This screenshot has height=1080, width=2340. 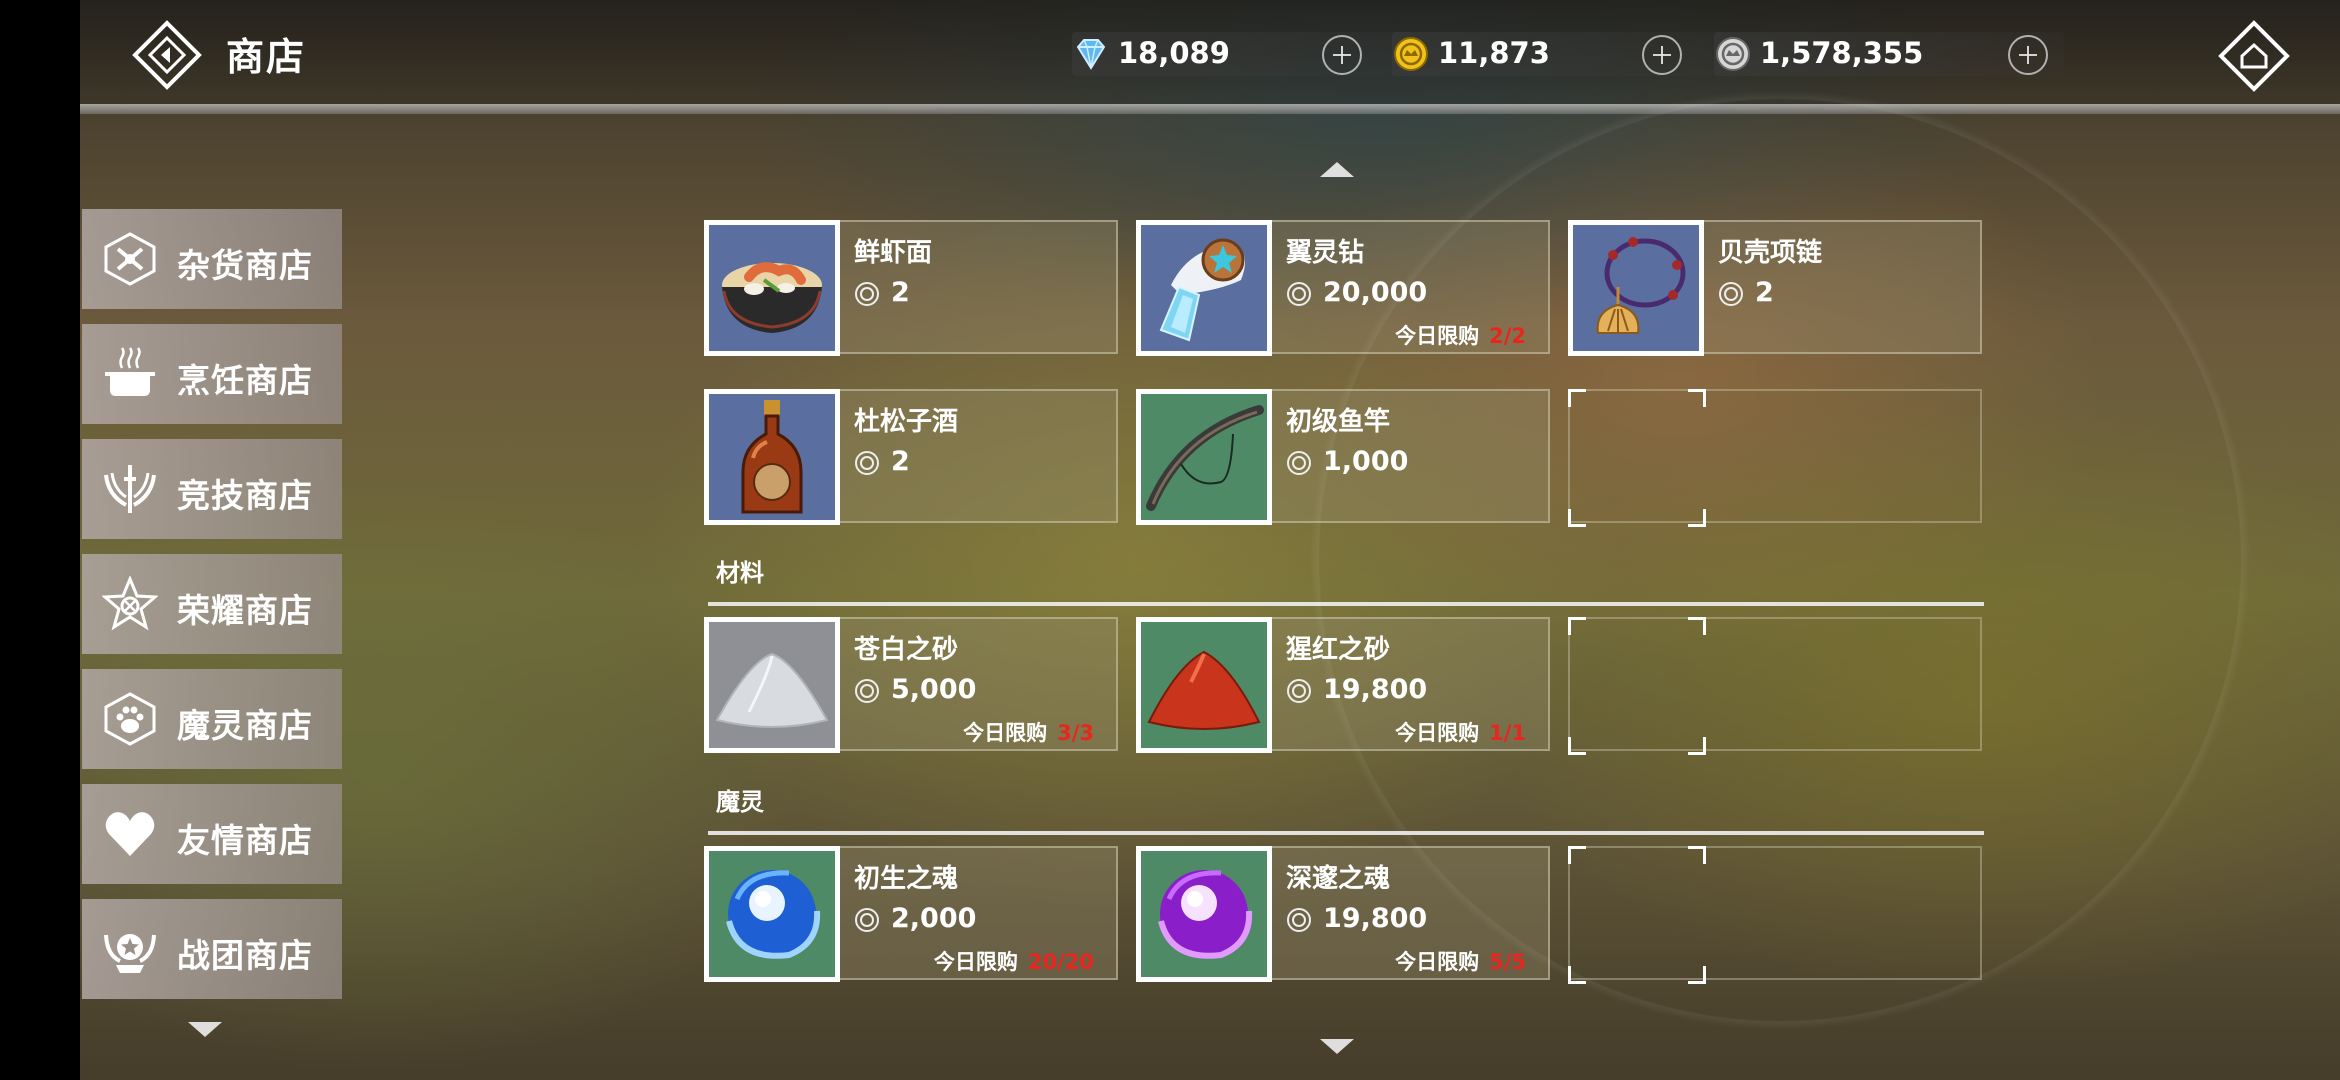 I want to click on shop-item-card: 鲜虾面 2, so click(x=911, y=288).